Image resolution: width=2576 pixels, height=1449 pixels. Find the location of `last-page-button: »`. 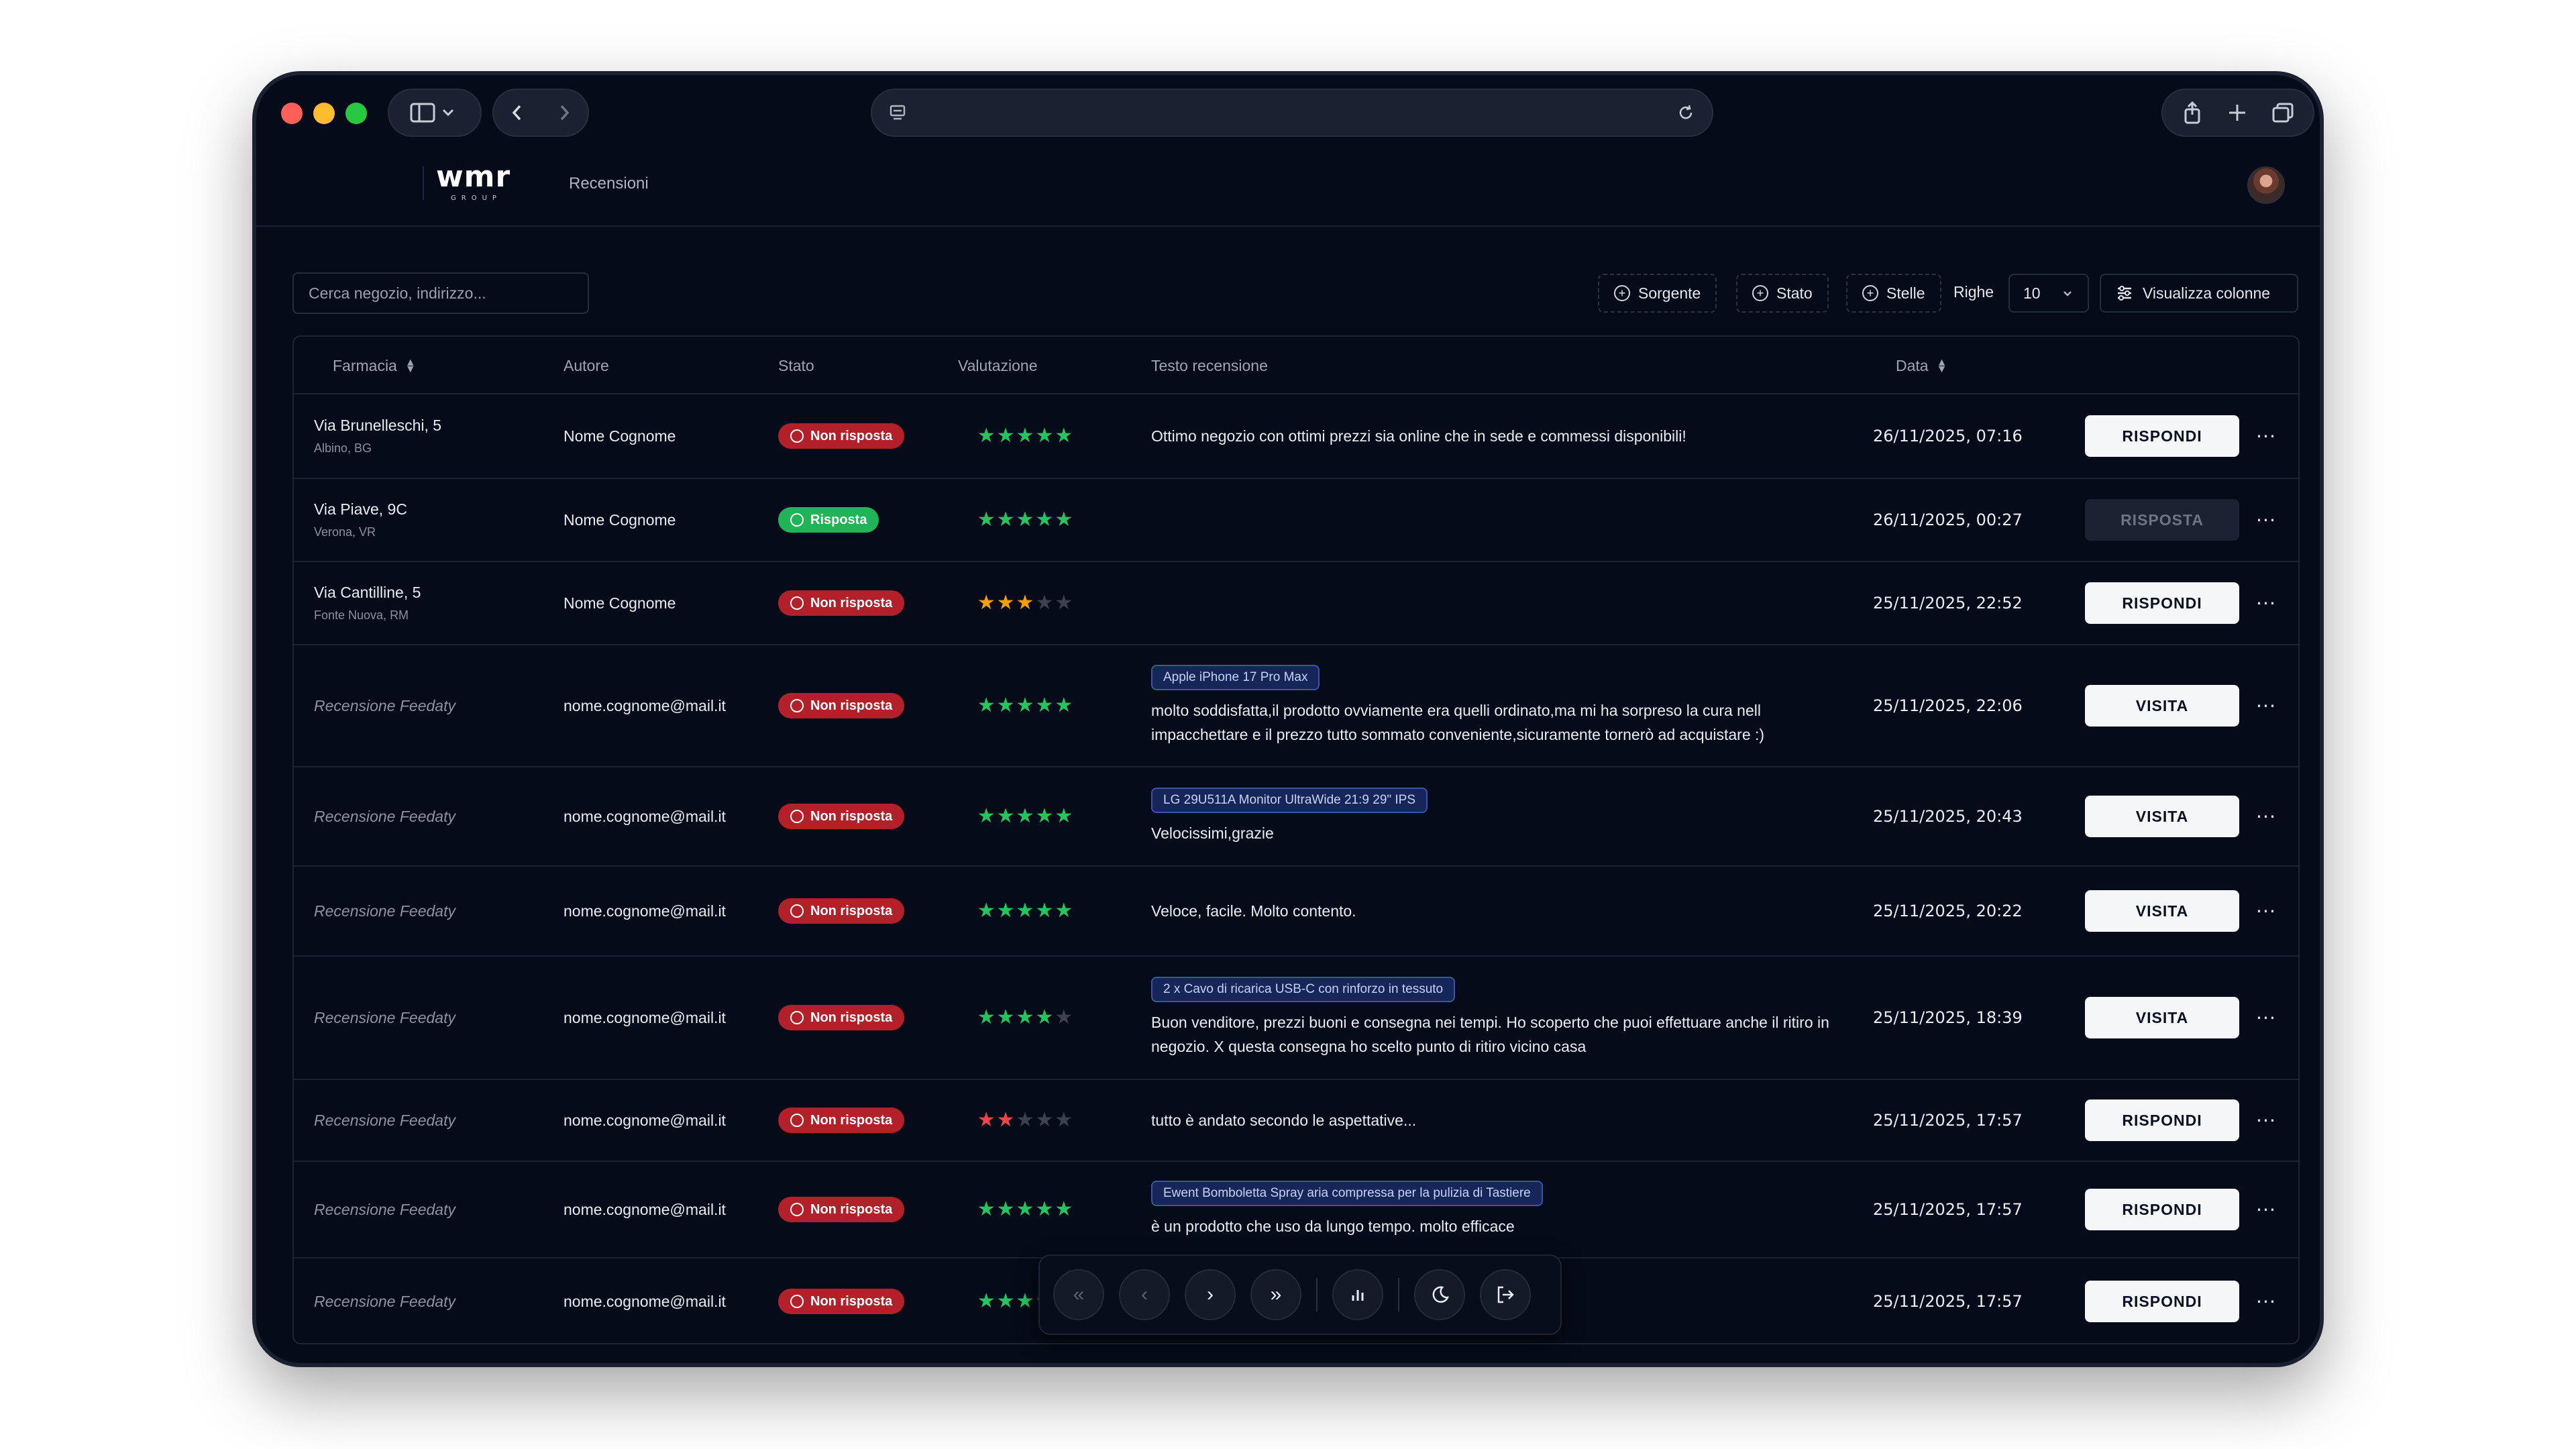

last-page-button: » is located at coordinates (1275, 1294).